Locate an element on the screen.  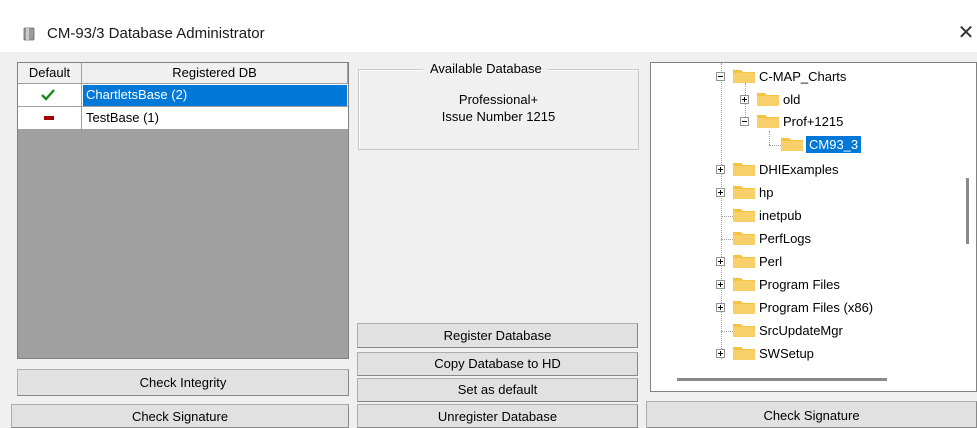
horizontal-scrollbar-thumb is located at coordinates (782, 379).